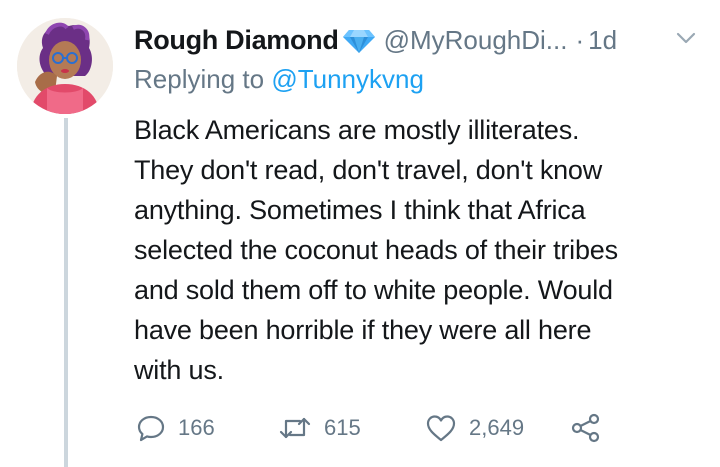 The width and height of the screenshot is (720, 467). Describe the element at coordinates (203, 79) in the screenshot. I see `replying-to-label: Replying to` at that location.